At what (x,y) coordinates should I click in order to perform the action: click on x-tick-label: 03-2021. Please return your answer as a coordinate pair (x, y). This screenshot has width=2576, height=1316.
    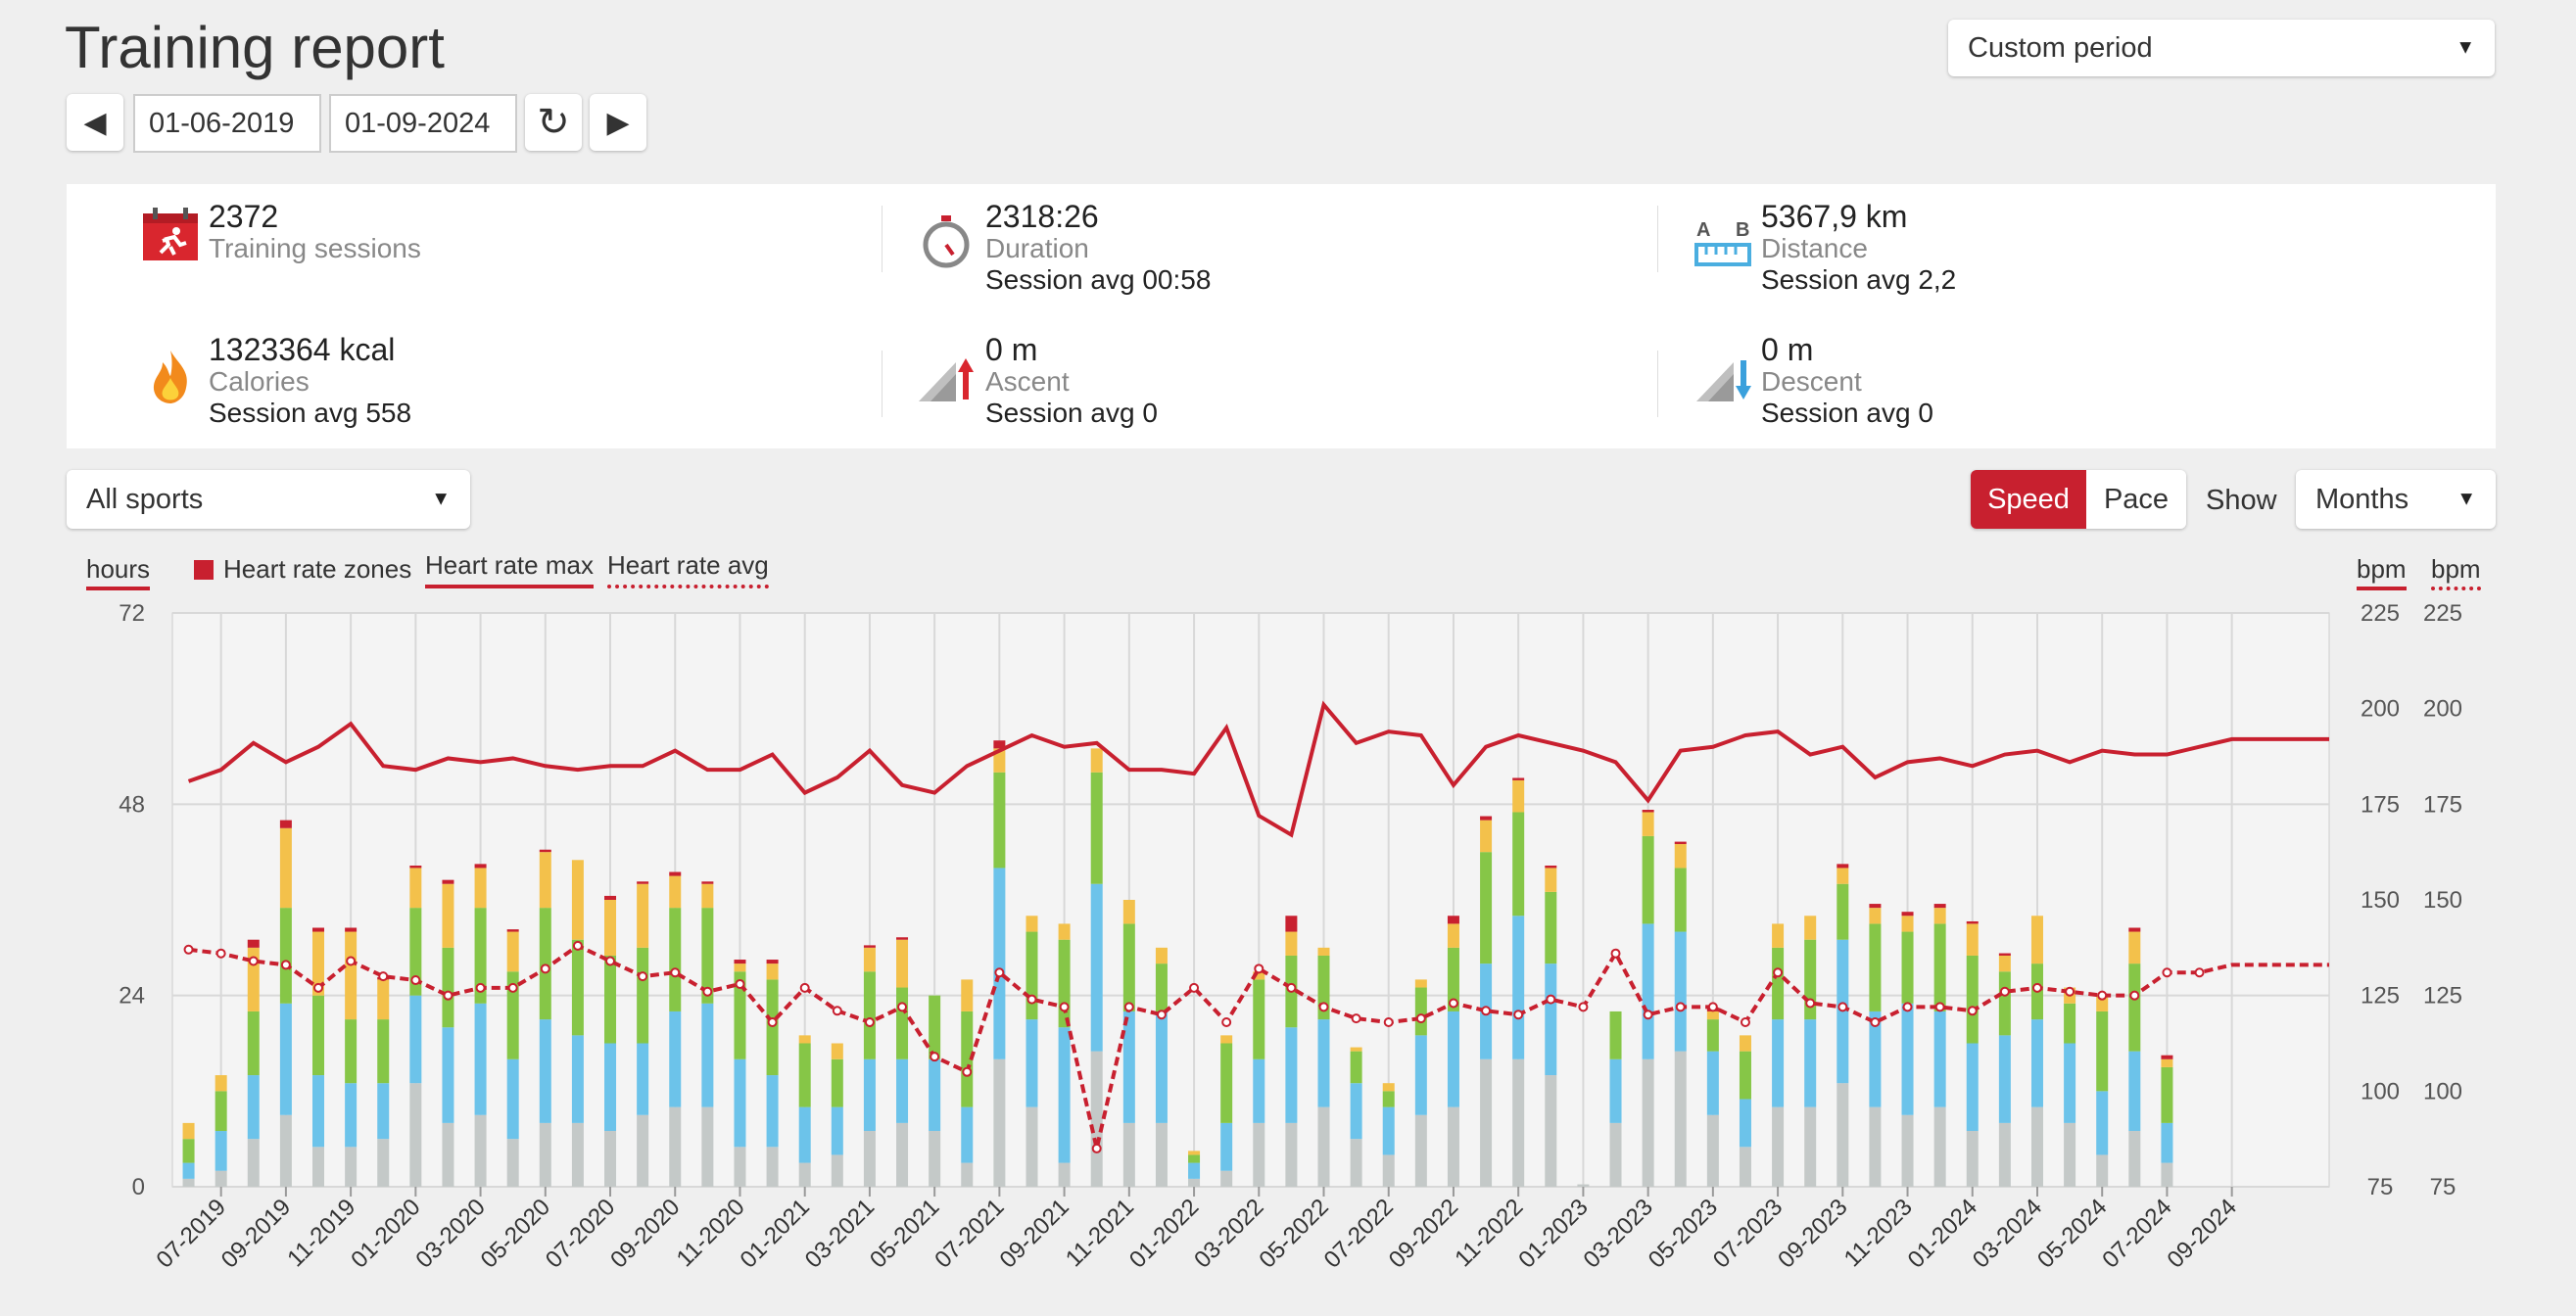
    Looking at the image, I should click on (840, 1233).